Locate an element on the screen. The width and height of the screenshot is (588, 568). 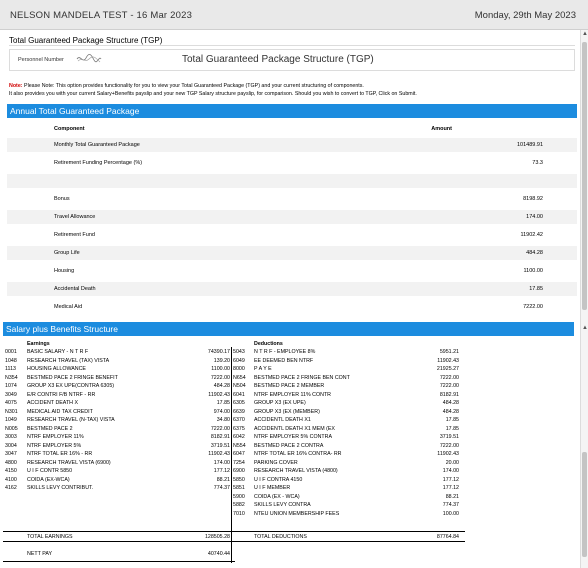
earning-amount: 484.28 is located at coordinates (221, 386).